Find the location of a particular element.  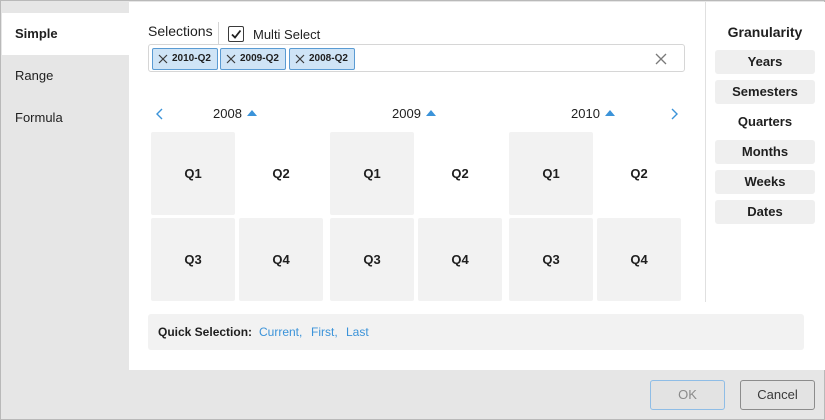

token-label: 2008-Q2 is located at coordinates (328, 58).